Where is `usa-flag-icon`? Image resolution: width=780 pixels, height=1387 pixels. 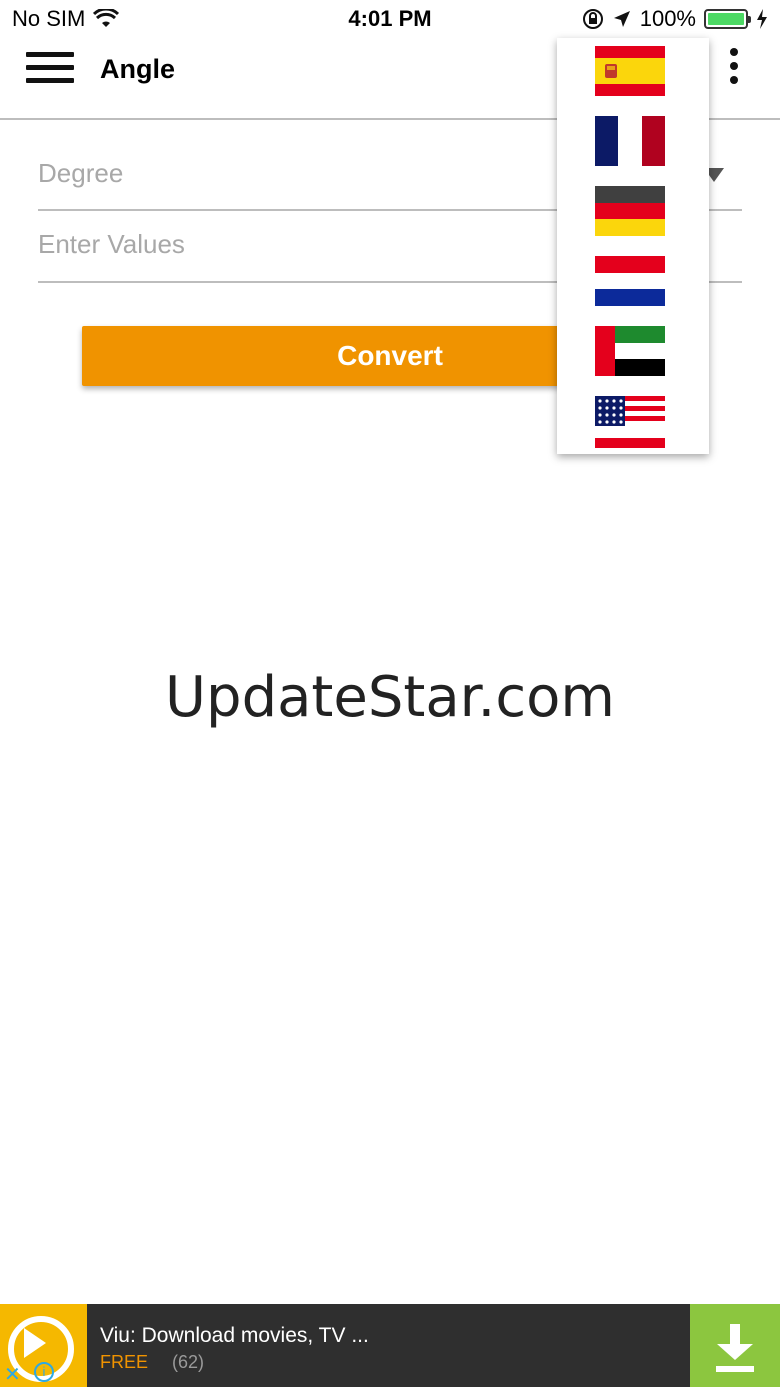
usa-flag-icon is located at coordinates (630, 422).